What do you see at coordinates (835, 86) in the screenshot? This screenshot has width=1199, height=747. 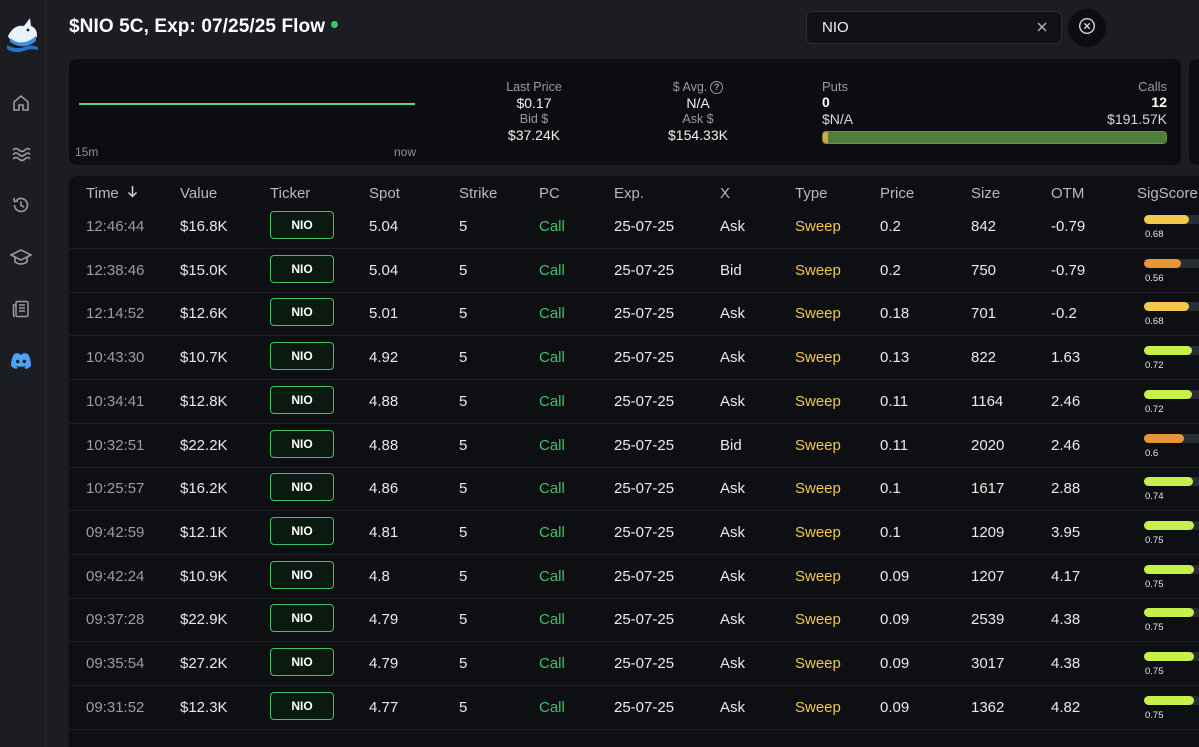 I see `puts-label: Puts` at bounding box center [835, 86].